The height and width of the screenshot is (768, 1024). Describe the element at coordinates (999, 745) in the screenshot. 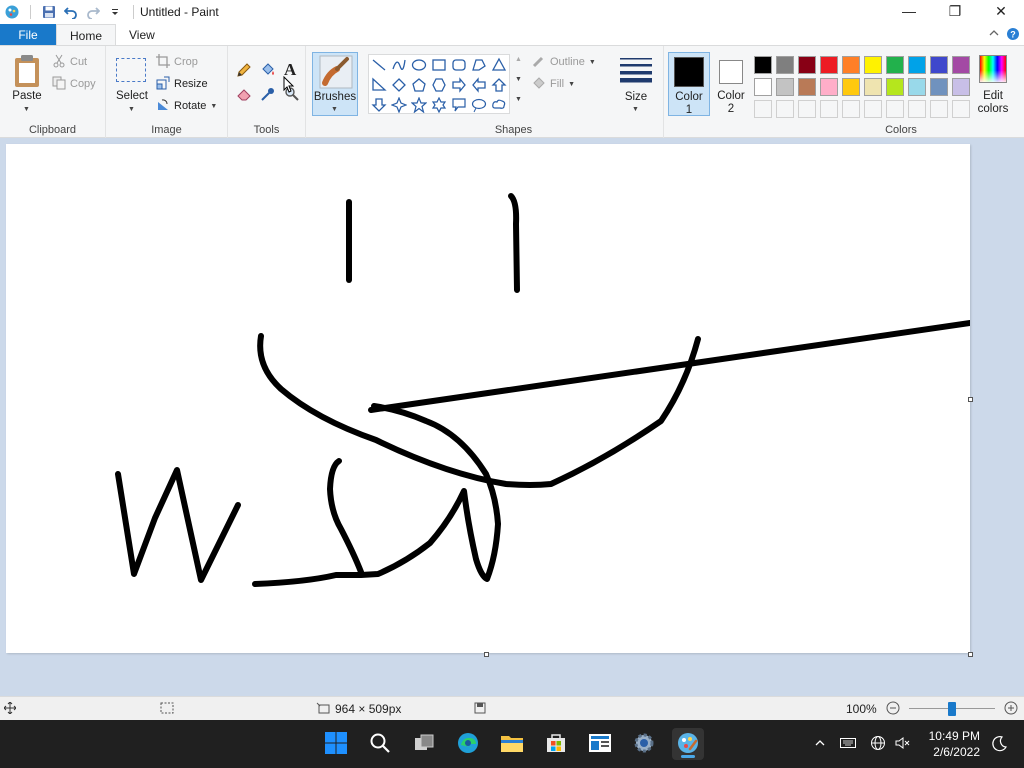

I see `notifications-moon-icon` at that location.